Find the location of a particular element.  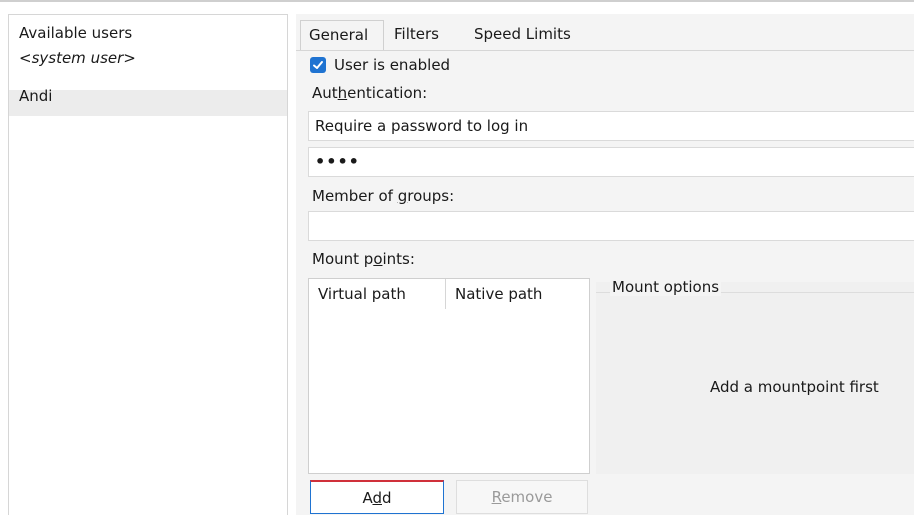

user-enabled-row: User is enabled is located at coordinates (380, 65).